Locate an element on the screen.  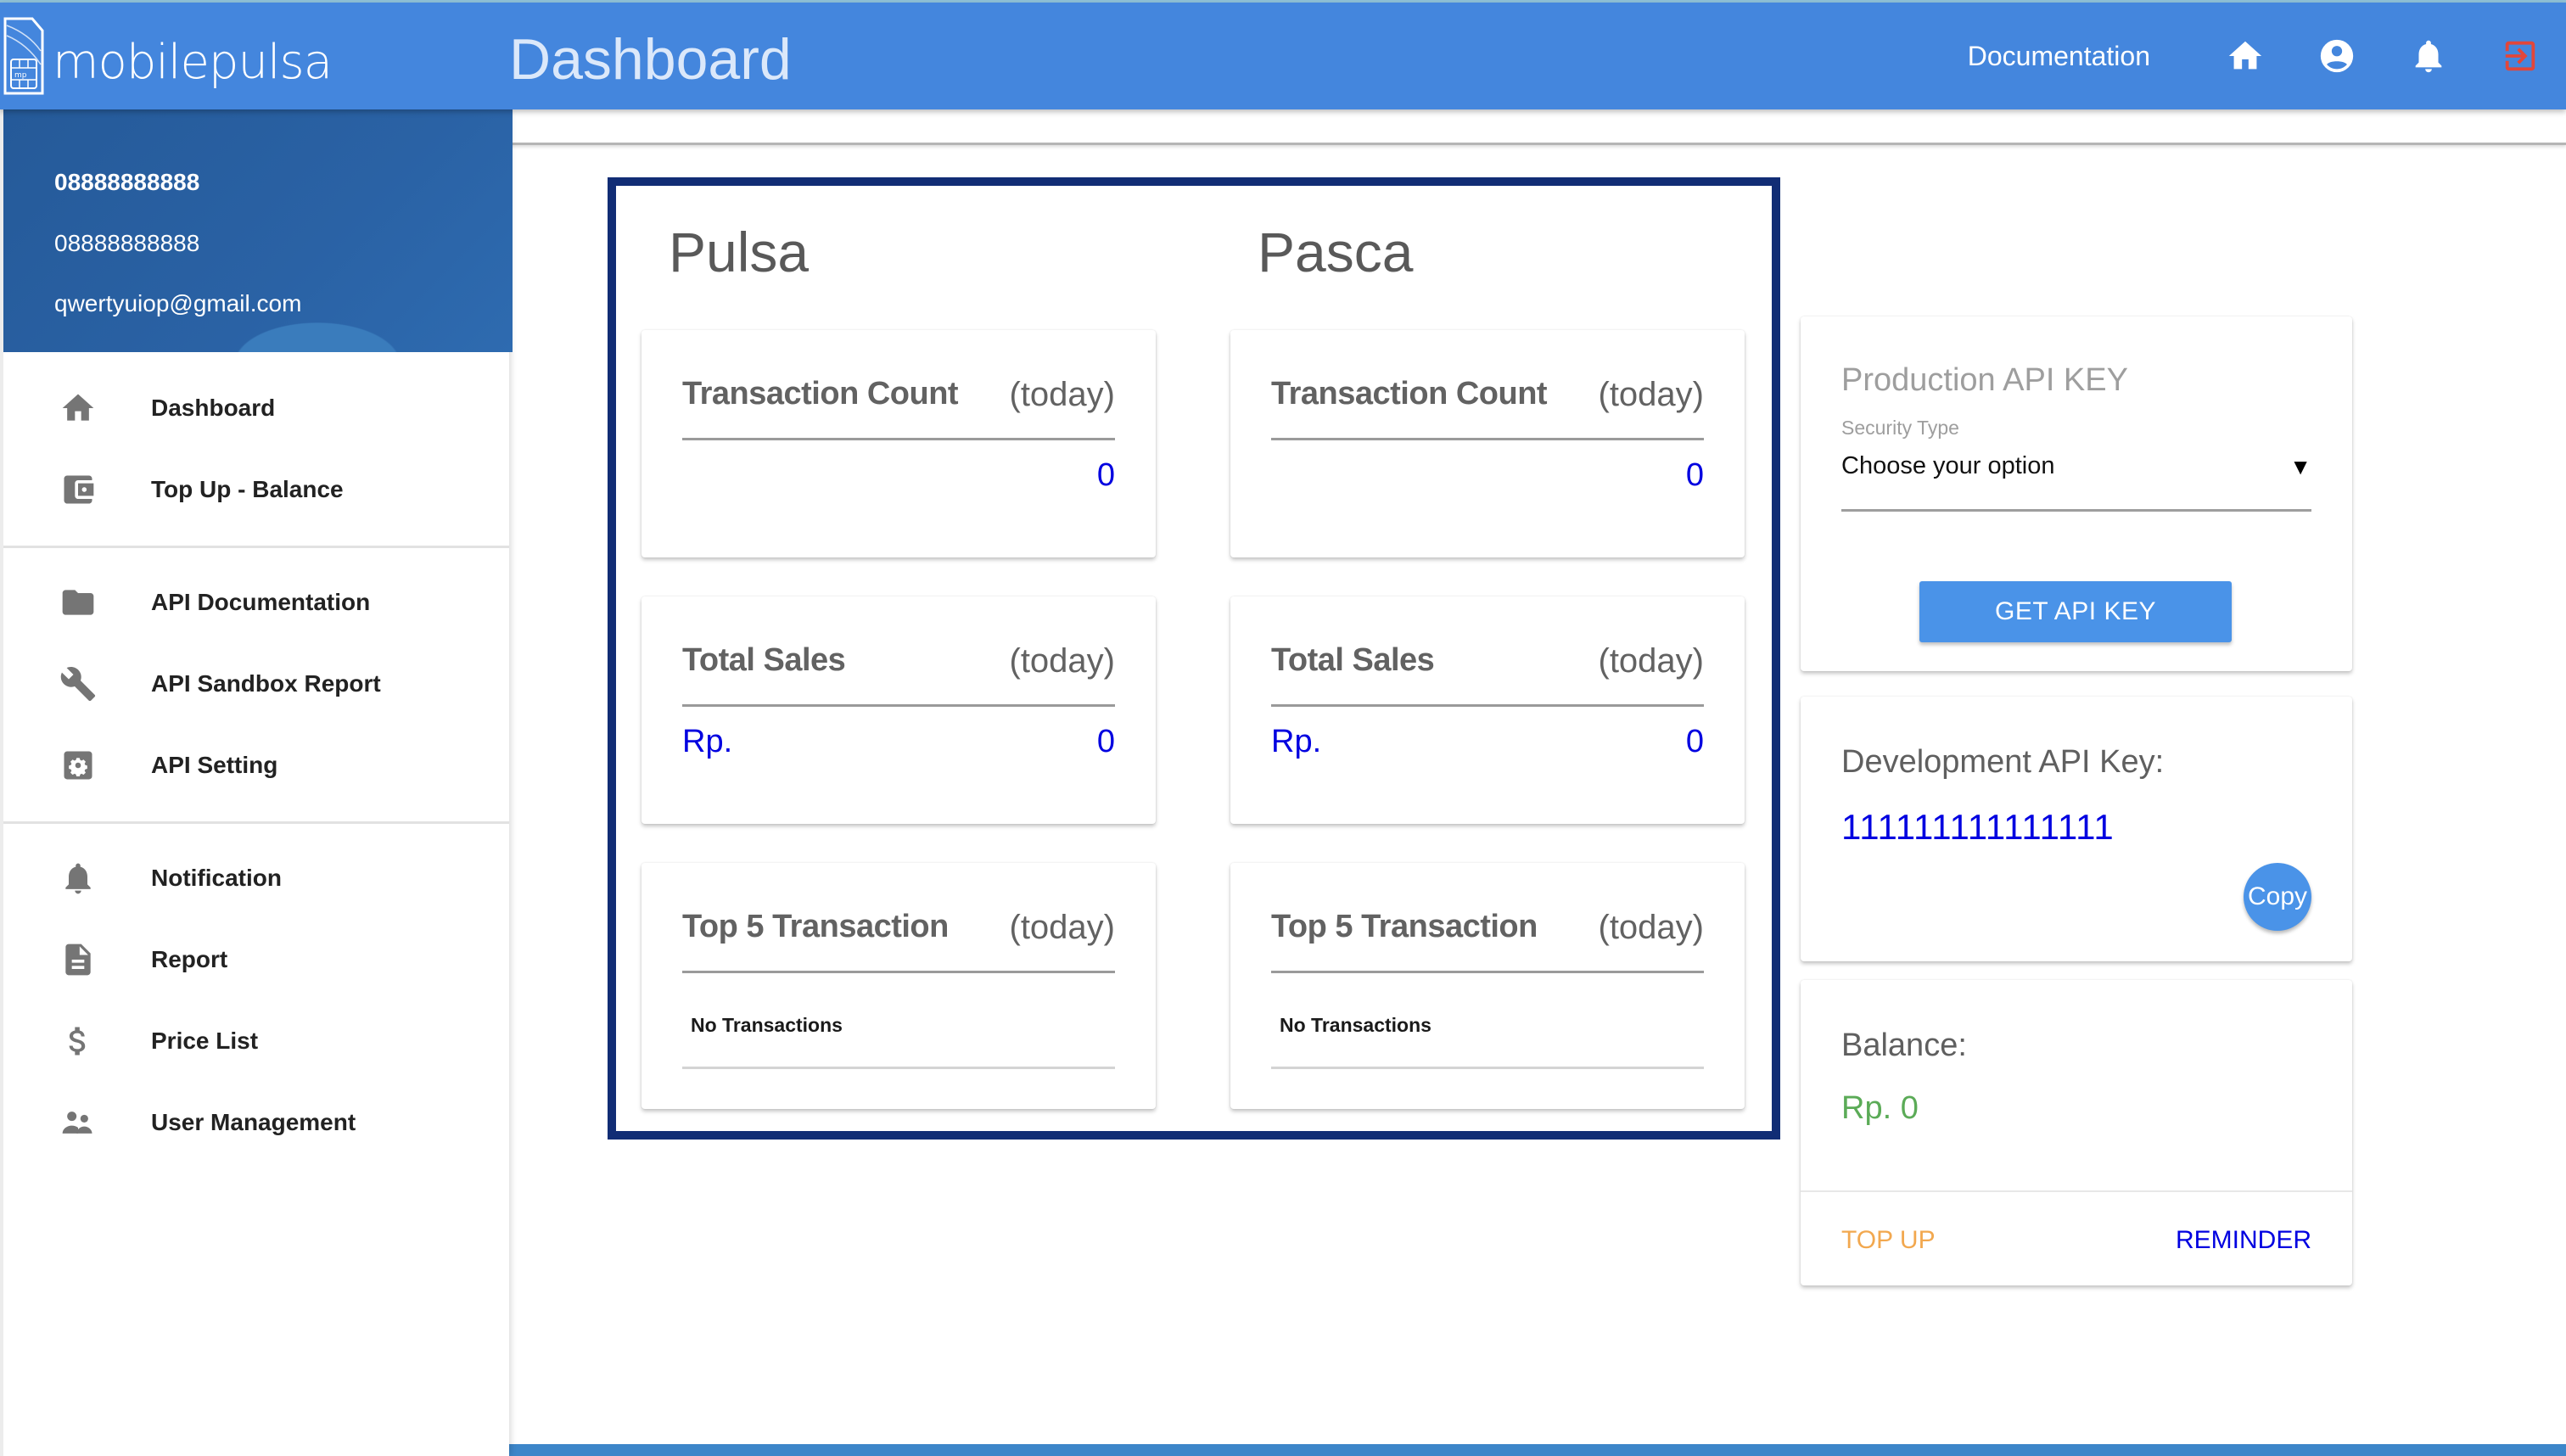
sidebar-item-label: Dashboard is located at coordinates (213, 408).